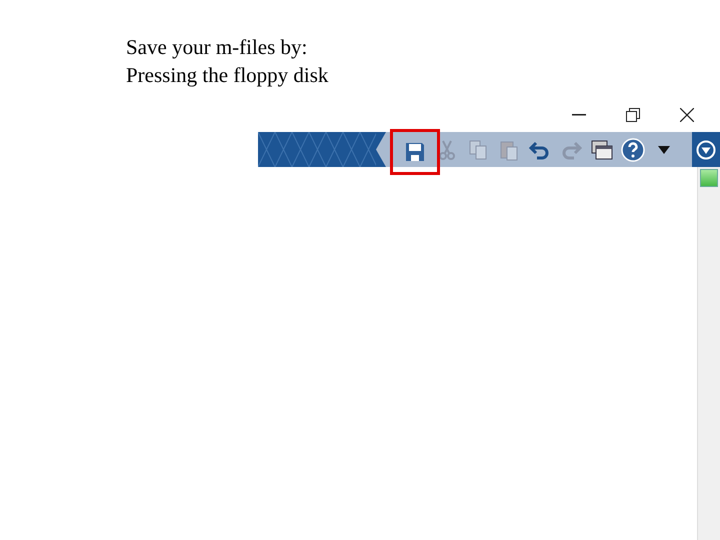 The image size is (720, 540). What do you see at coordinates (217, 47) in the screenshot?
I see `slide-text: Save your m-files by:` at bounding box center [217, 47].